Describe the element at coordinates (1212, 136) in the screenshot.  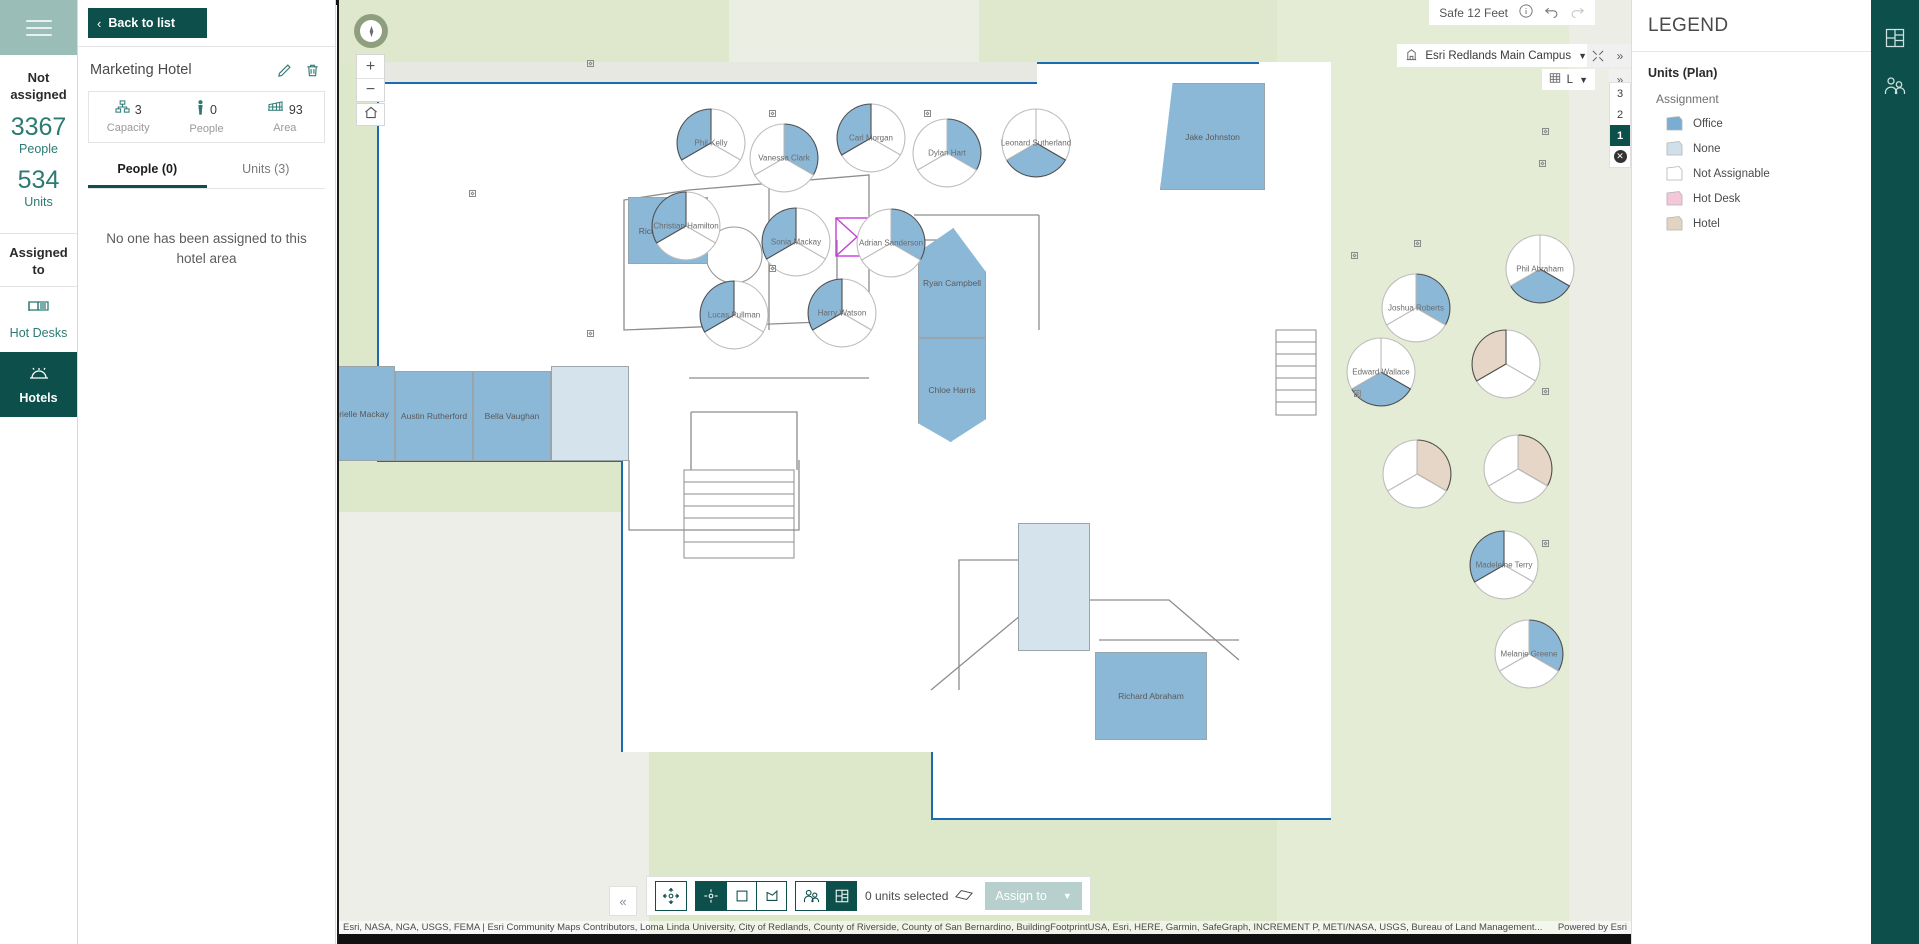
I see `map-office-unit: Jake Johnston` at that location.